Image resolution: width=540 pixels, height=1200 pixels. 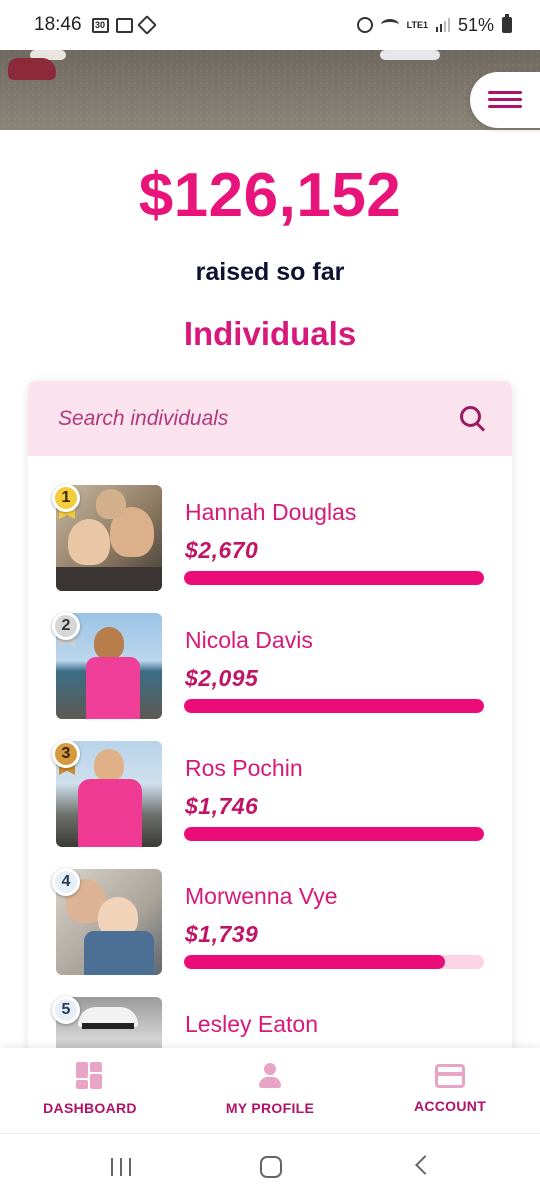 I want to click on battery-percent: 51%, so click(x=475, y=24).